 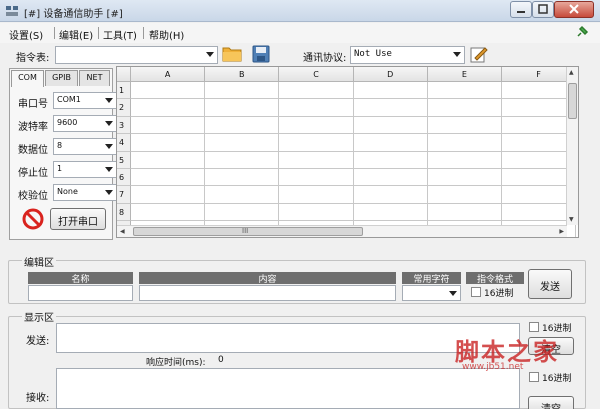 What do you see at coordinates (248, 231) in the screenshot?
I see `horizontal-scroll-thumb: III` at bounding box center [248, 231].